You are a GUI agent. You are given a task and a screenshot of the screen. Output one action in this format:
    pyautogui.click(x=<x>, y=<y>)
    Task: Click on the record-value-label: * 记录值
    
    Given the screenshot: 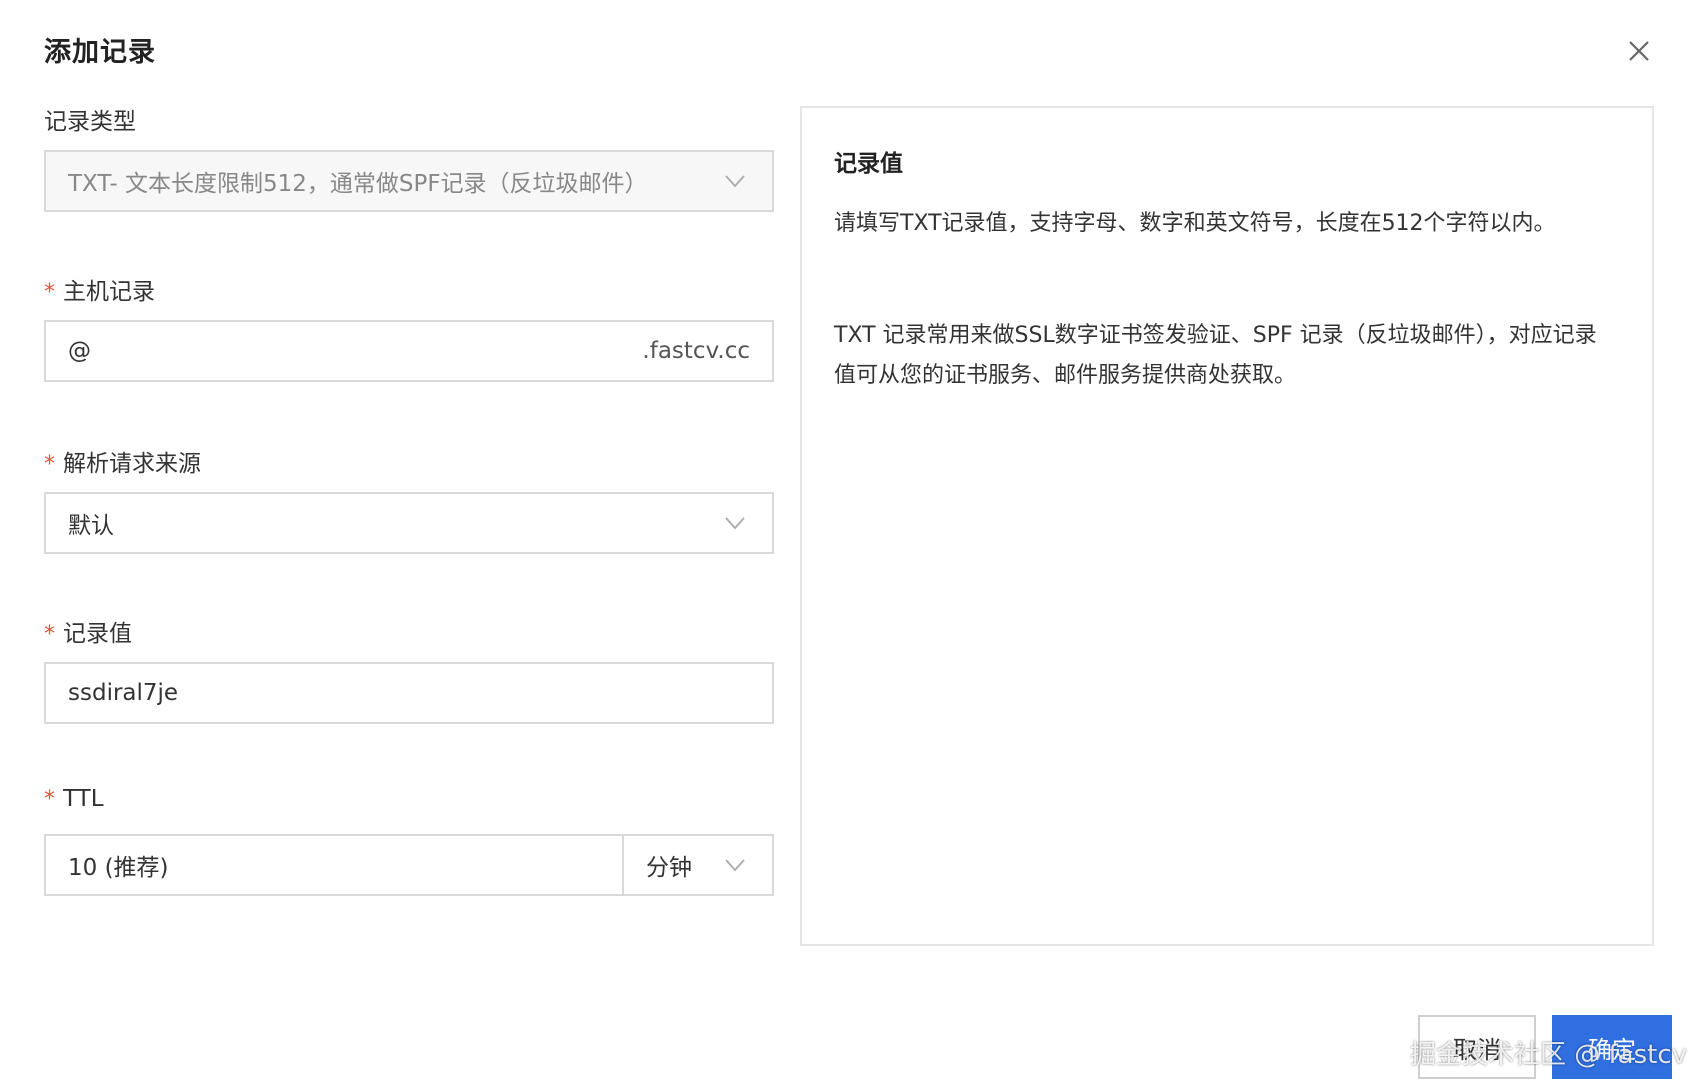 What is the action you would take?
    pyautogui.click(x=88, y=631)
    